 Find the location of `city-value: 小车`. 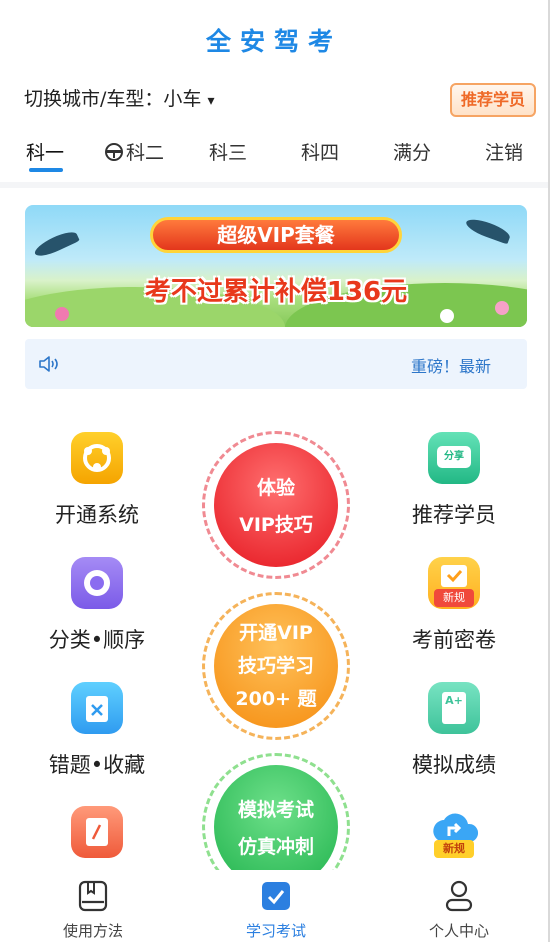

city-value: 小车 is located at coordinates (182, 99).